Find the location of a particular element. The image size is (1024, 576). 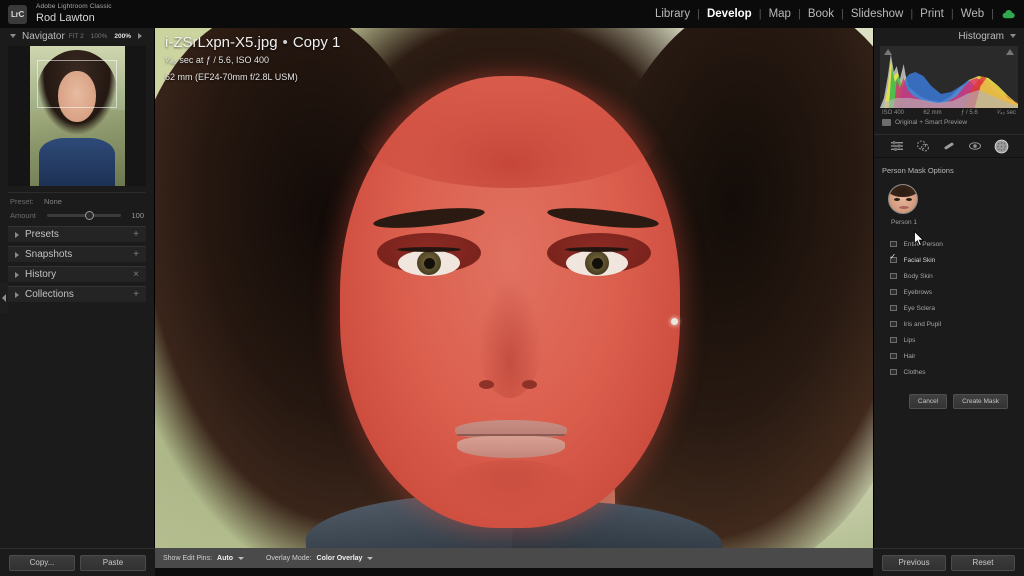

overlay-mode-value: Color Overlay is located at coordinates (340, 558).